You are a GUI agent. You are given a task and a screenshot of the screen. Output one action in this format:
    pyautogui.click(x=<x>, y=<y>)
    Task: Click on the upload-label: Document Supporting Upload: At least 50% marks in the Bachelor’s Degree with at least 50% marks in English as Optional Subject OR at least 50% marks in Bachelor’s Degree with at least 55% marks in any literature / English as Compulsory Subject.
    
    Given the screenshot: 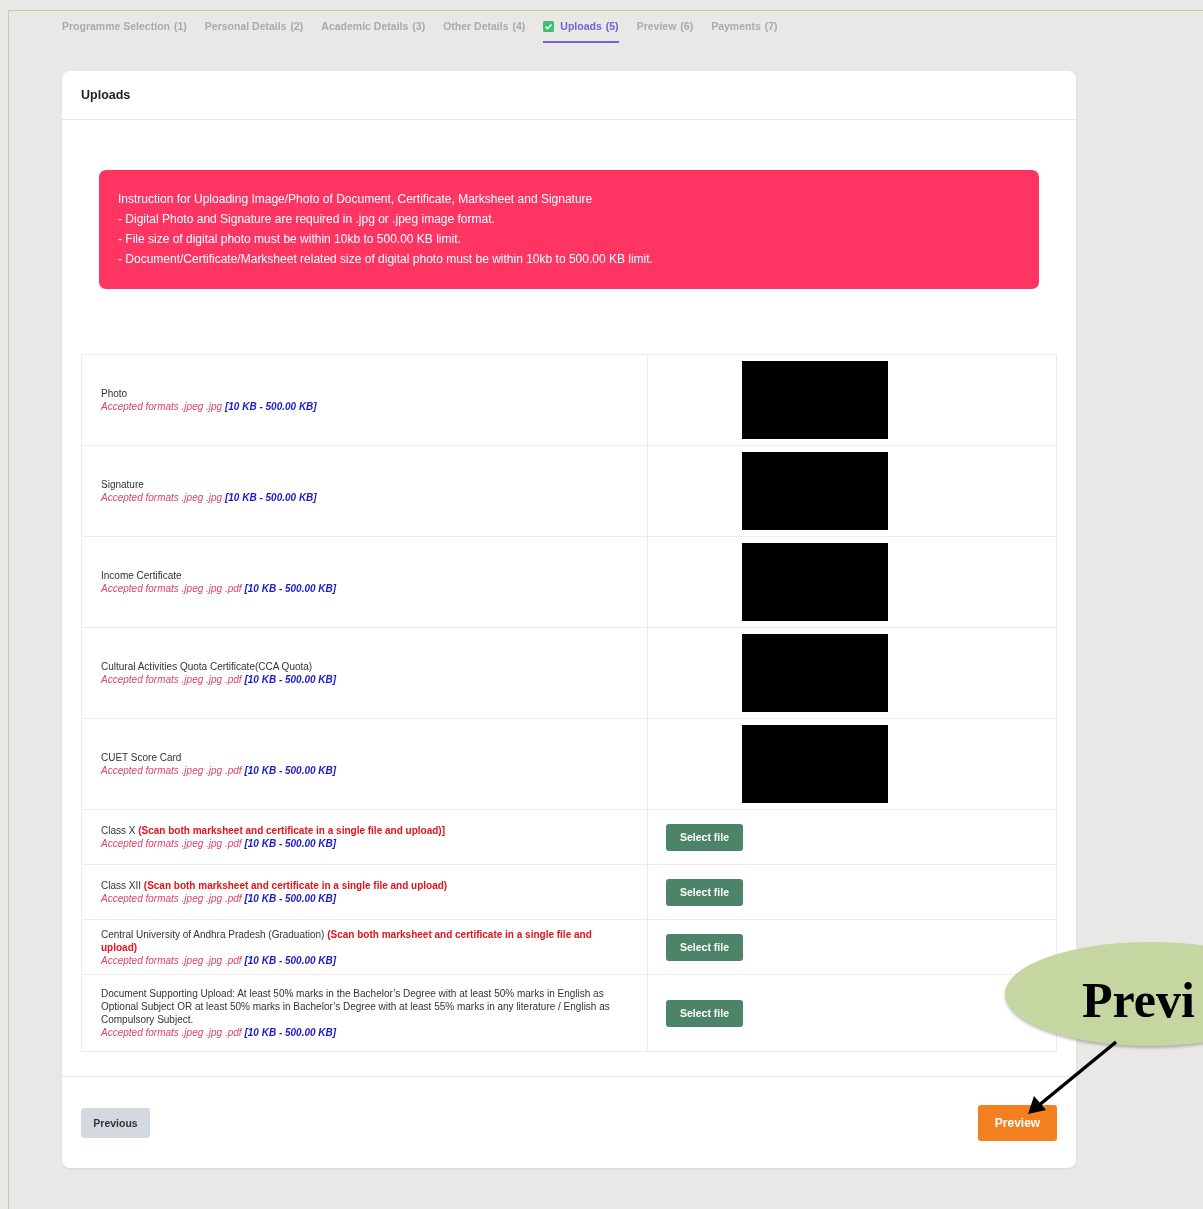 What is the action you would take?
    pyautogui.click(x=356, y=1006)
    